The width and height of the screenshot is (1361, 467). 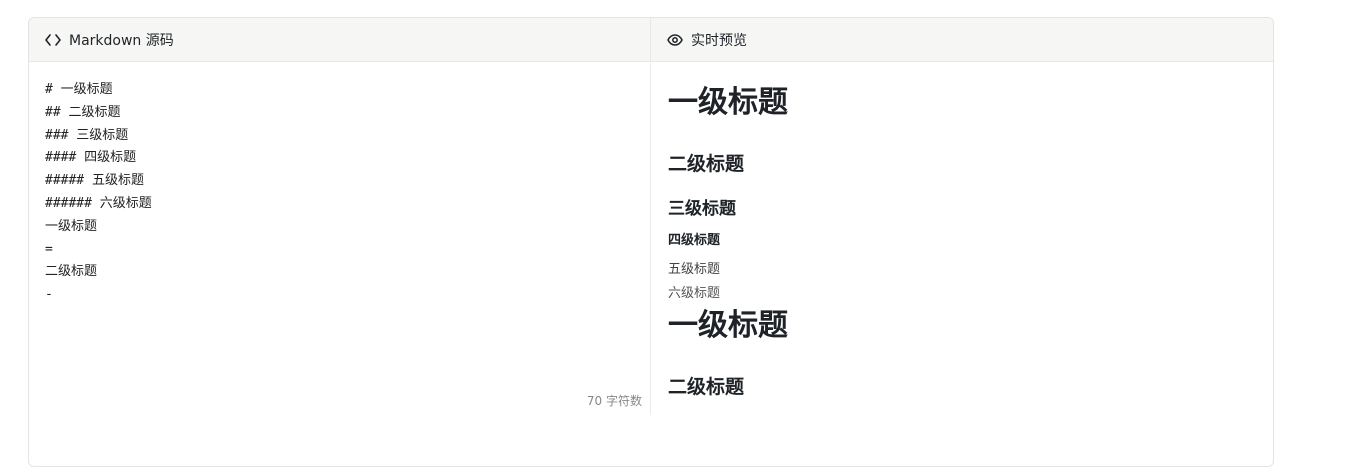 I want to click on preview-pane-title: 实时预览, so click(x=719, y=40).